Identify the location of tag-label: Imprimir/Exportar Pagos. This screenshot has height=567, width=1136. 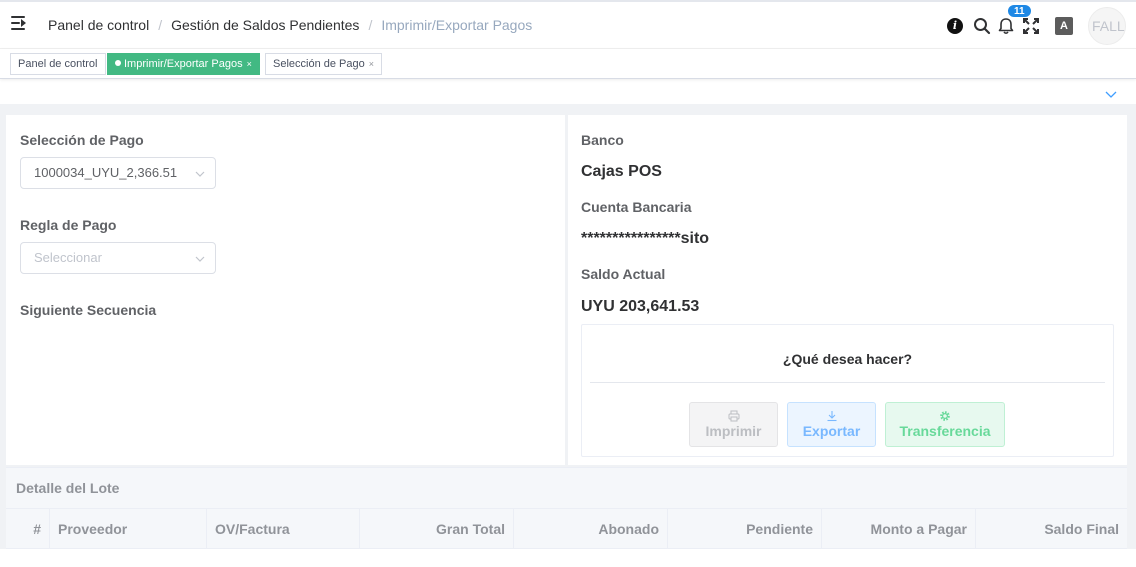
(183, 64).